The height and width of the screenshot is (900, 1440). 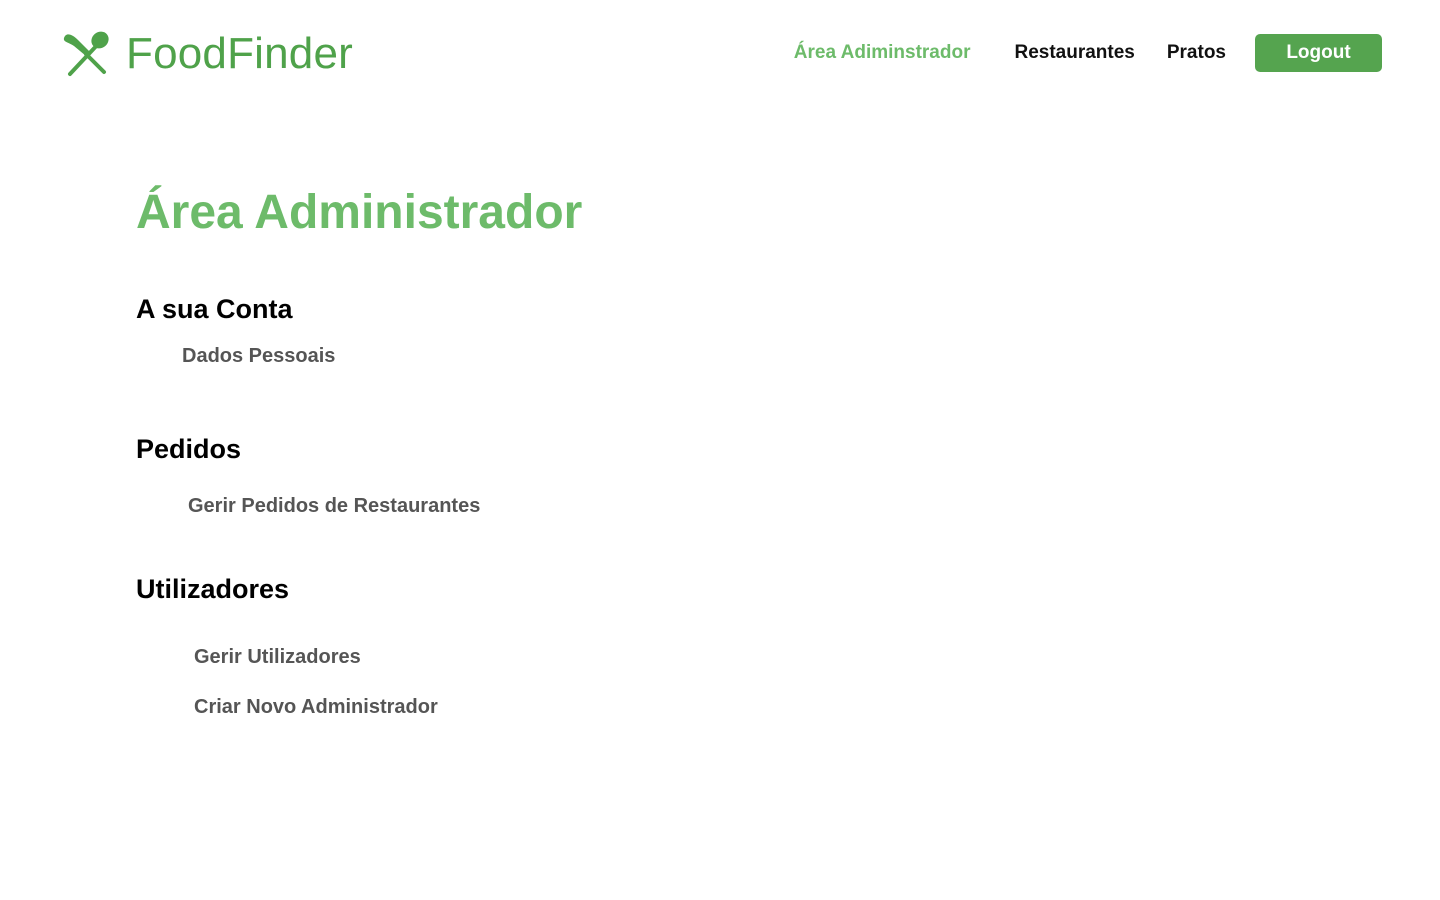 I want to click on nav-link-restaurants: Restaurantes, so click(x=1074, y=53).